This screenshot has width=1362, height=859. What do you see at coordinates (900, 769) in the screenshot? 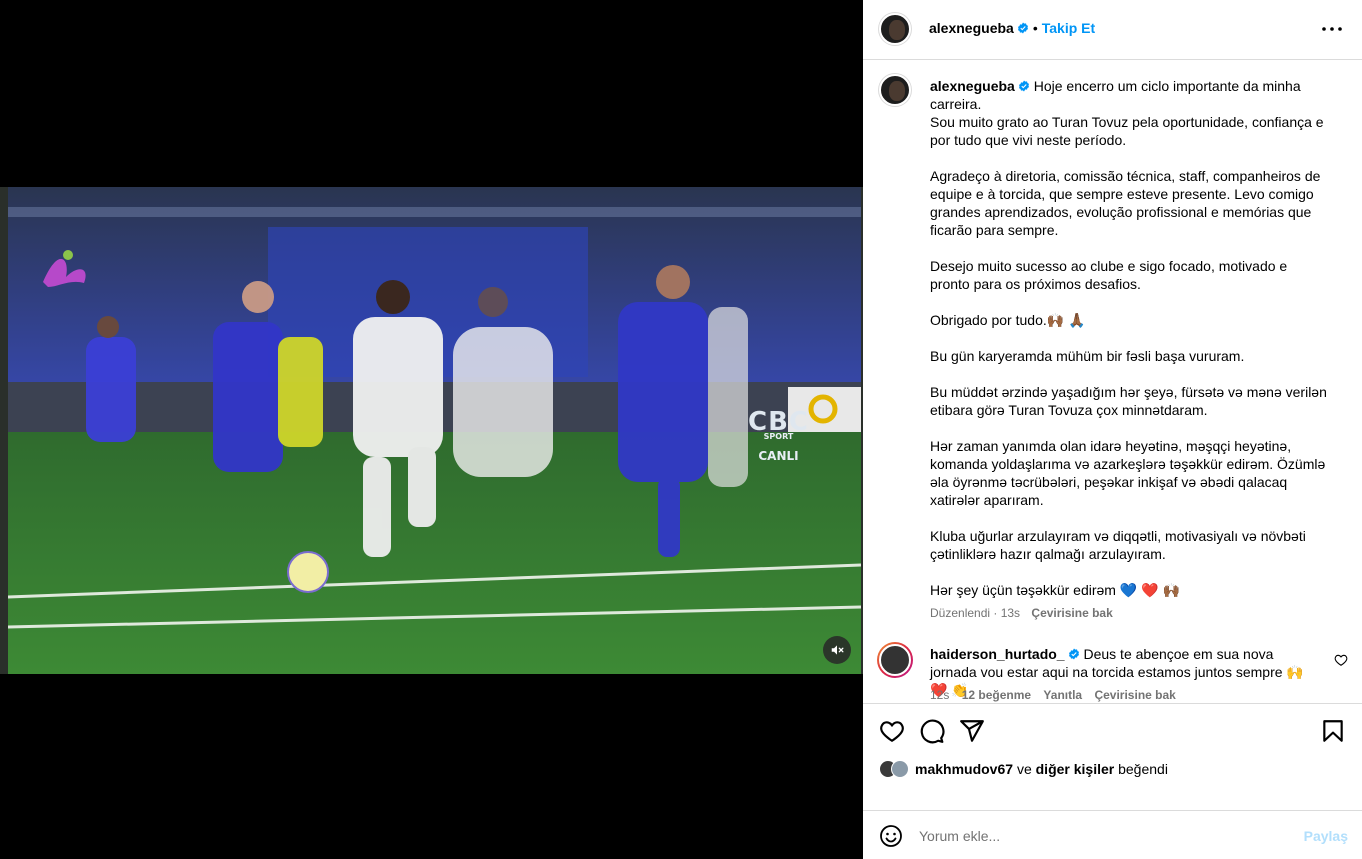
I see `liker-avatar` at bounding box center [900, 769].